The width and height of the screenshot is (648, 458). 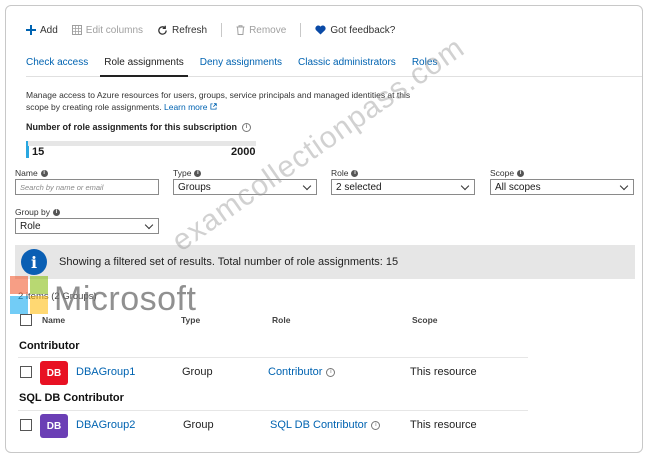 What do you see at coordinates (71, 398) in the screenshot?
I see `group-heading-sql-db-contributor: SQL DB Contributor` at bounding box center [71, 398].